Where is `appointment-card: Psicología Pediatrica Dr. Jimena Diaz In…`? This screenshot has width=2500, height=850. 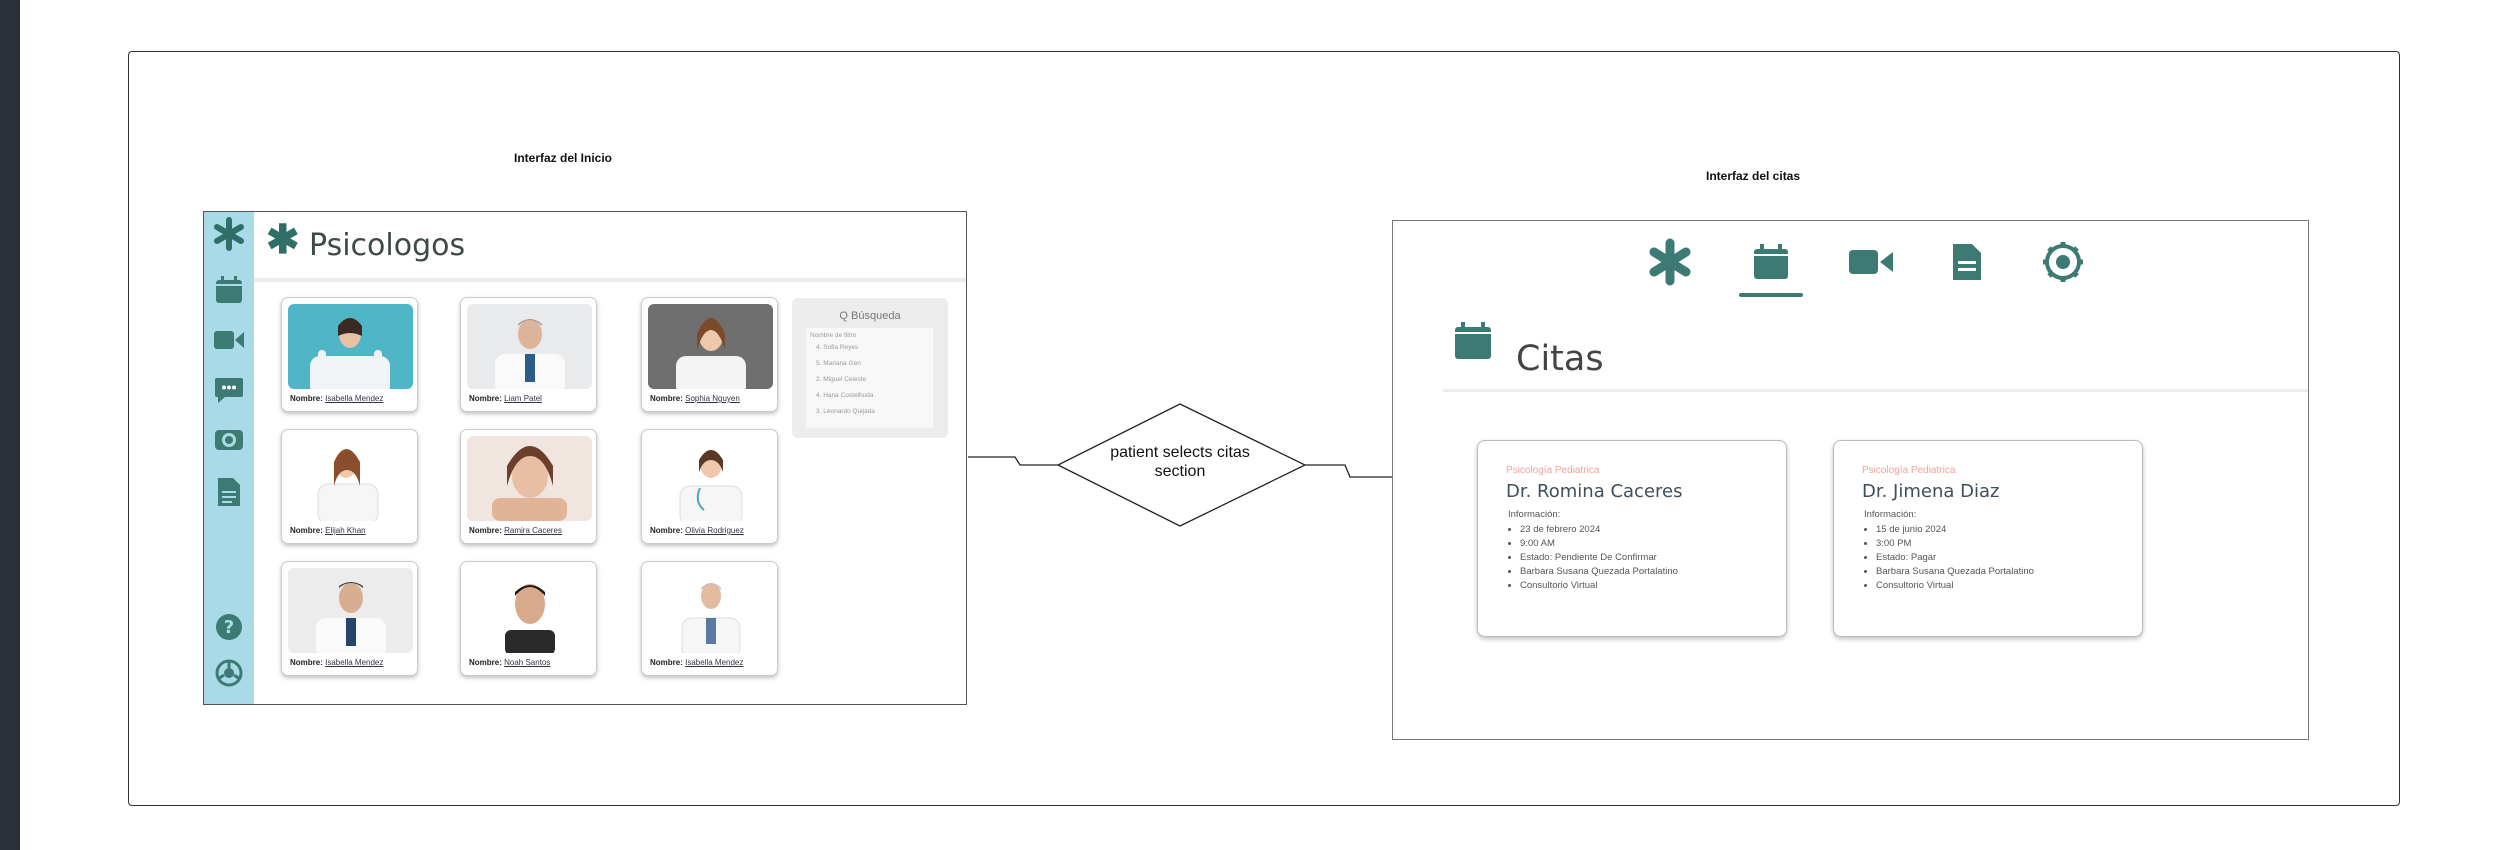
appointment-card: Psicología Pediatrica Dr. Jimena Diaz In… is located at coordinates (1988, 538).